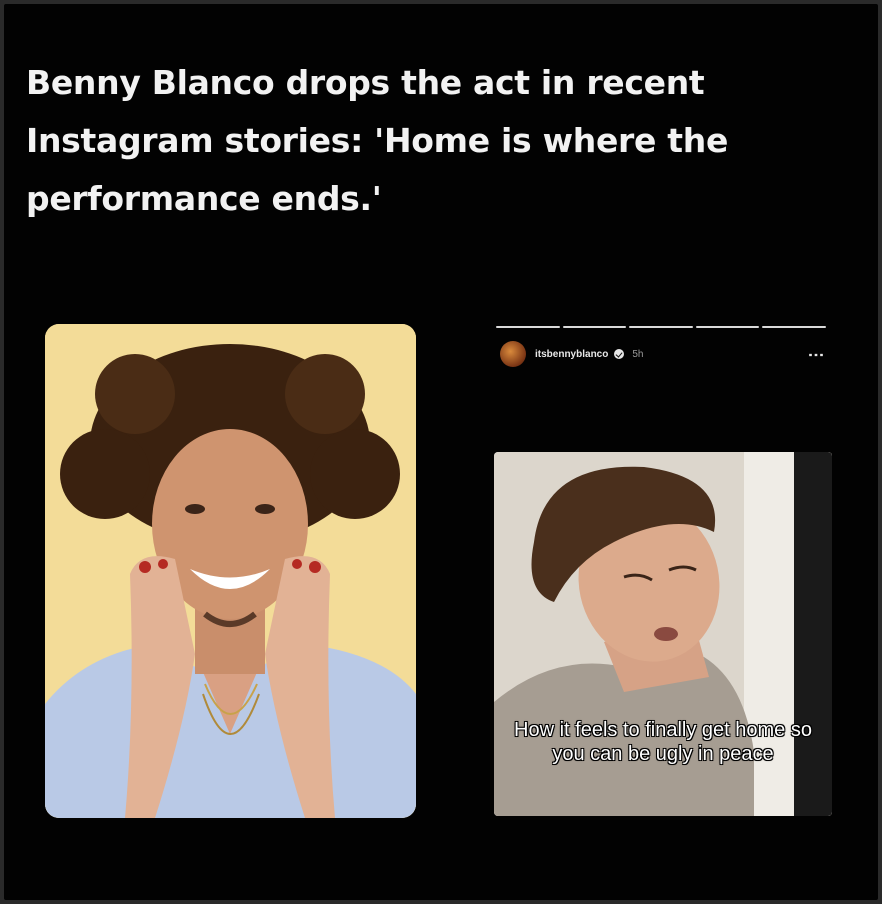 The height and width of the screenshot is (904, 882). I want to click on story-header: itsbennyblanco 5h ⋮, so click(662, 354).